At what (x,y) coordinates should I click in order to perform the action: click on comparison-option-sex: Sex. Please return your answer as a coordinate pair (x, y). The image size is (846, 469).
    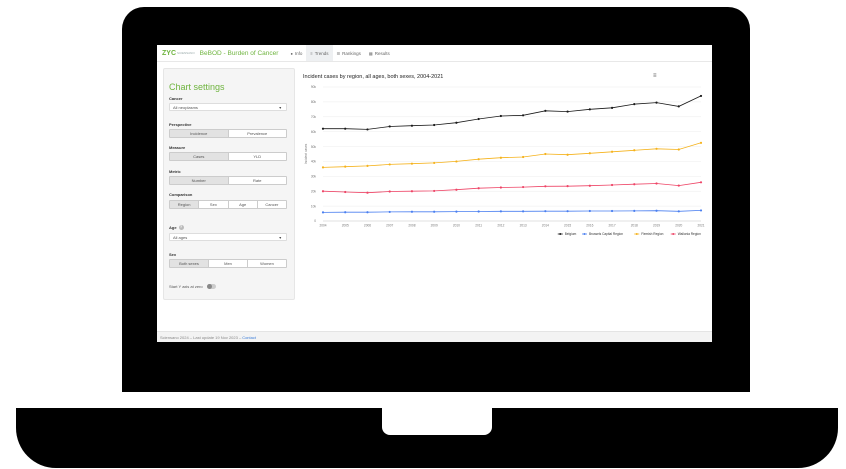
    Looking at the image, I should click on (214, 204).